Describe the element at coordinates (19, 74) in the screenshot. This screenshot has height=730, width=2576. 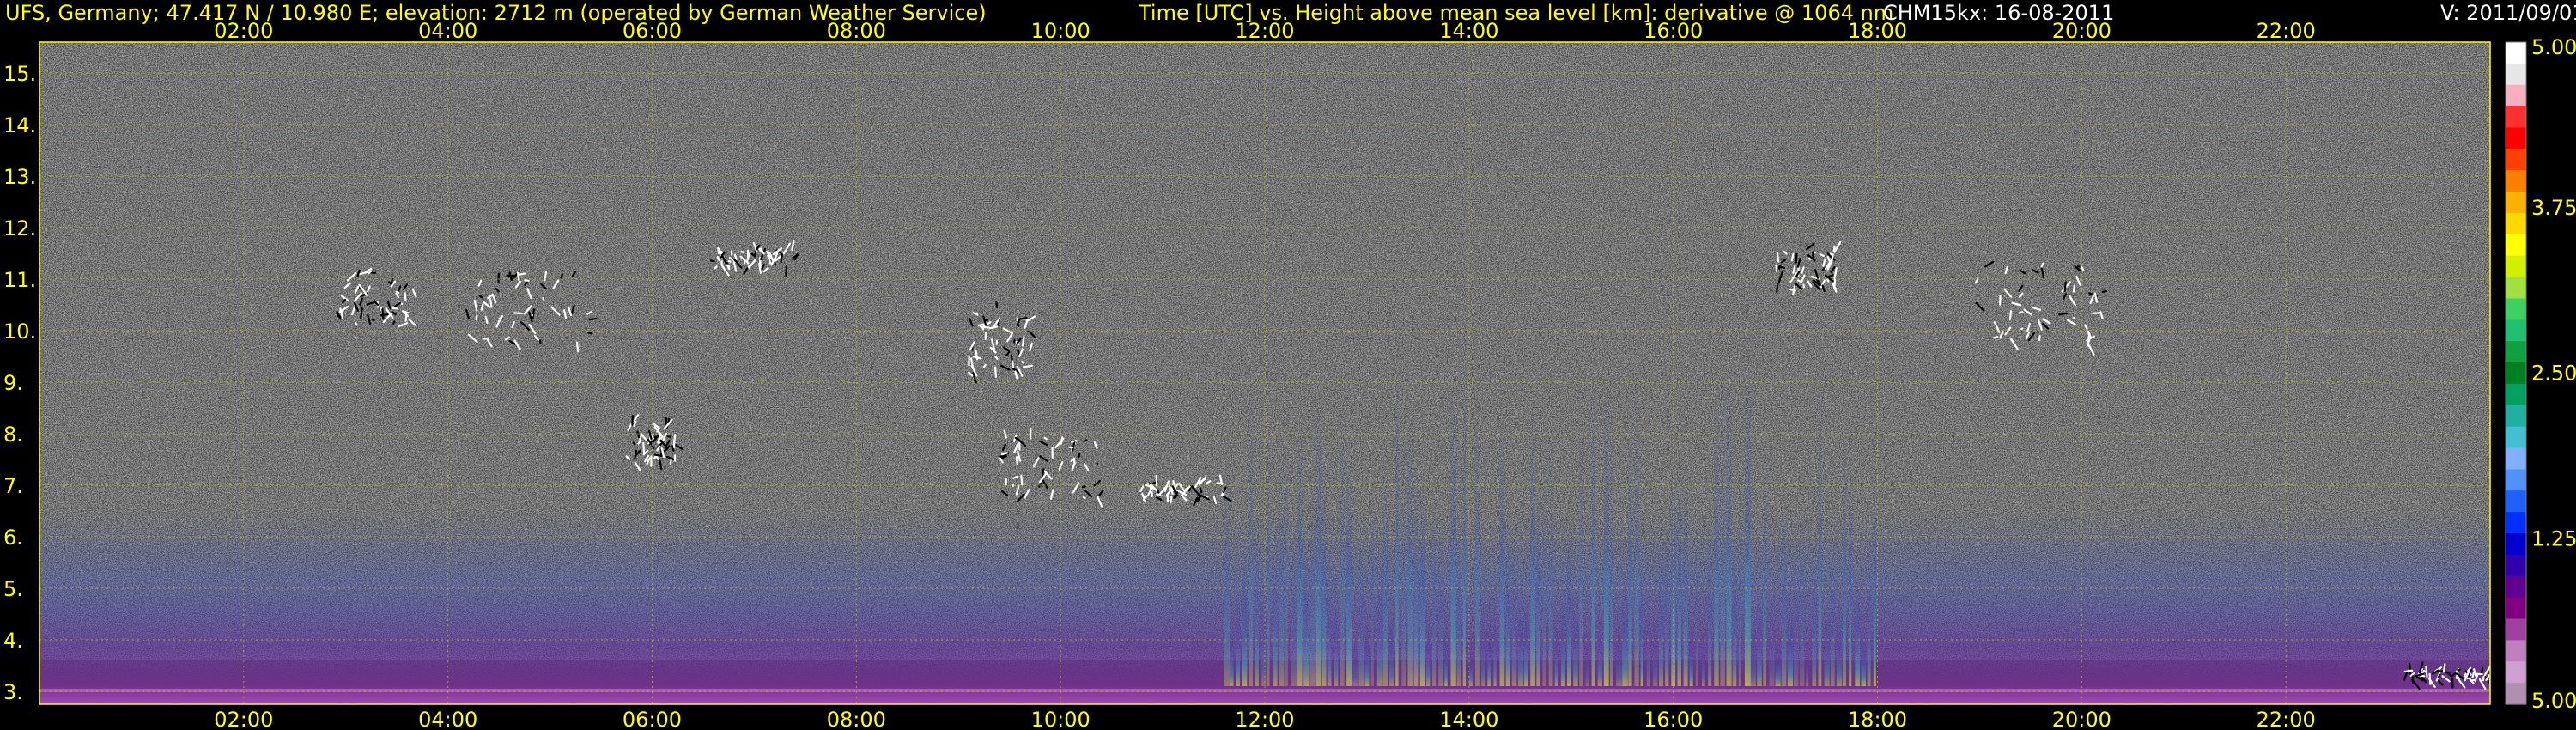
I see `y-tick-label: 15.` at that location.